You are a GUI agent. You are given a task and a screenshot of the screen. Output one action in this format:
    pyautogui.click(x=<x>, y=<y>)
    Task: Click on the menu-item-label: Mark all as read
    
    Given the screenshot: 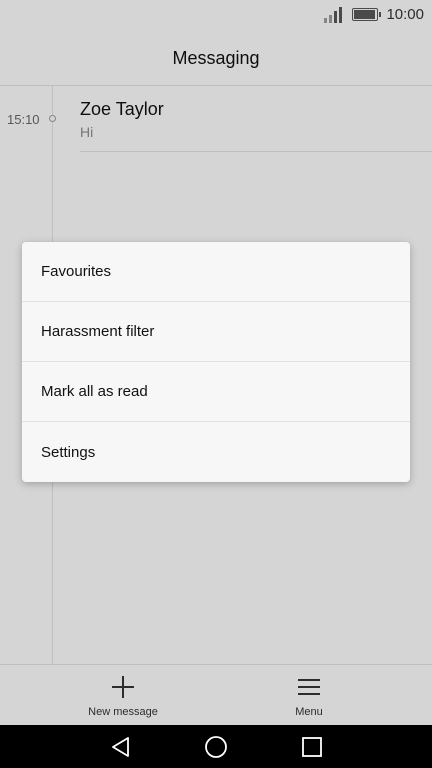 What is the action you would take?
    pyautogui.click(x=94, y=391)
    